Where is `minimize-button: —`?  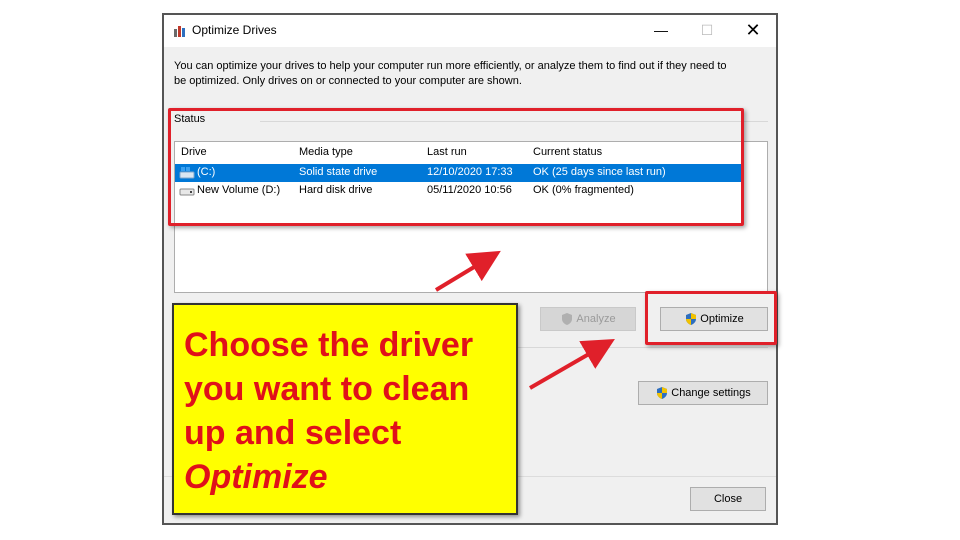
minimize-button: — is located at coordinates (661, 31).